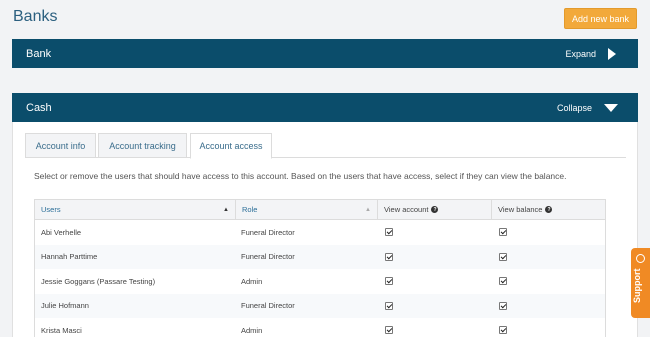 The height and width of the screenshot is (337, 650). Describe the element at coordinates (574, 107) in the screenshot. I see `collapse-label: Collapse` at that location.